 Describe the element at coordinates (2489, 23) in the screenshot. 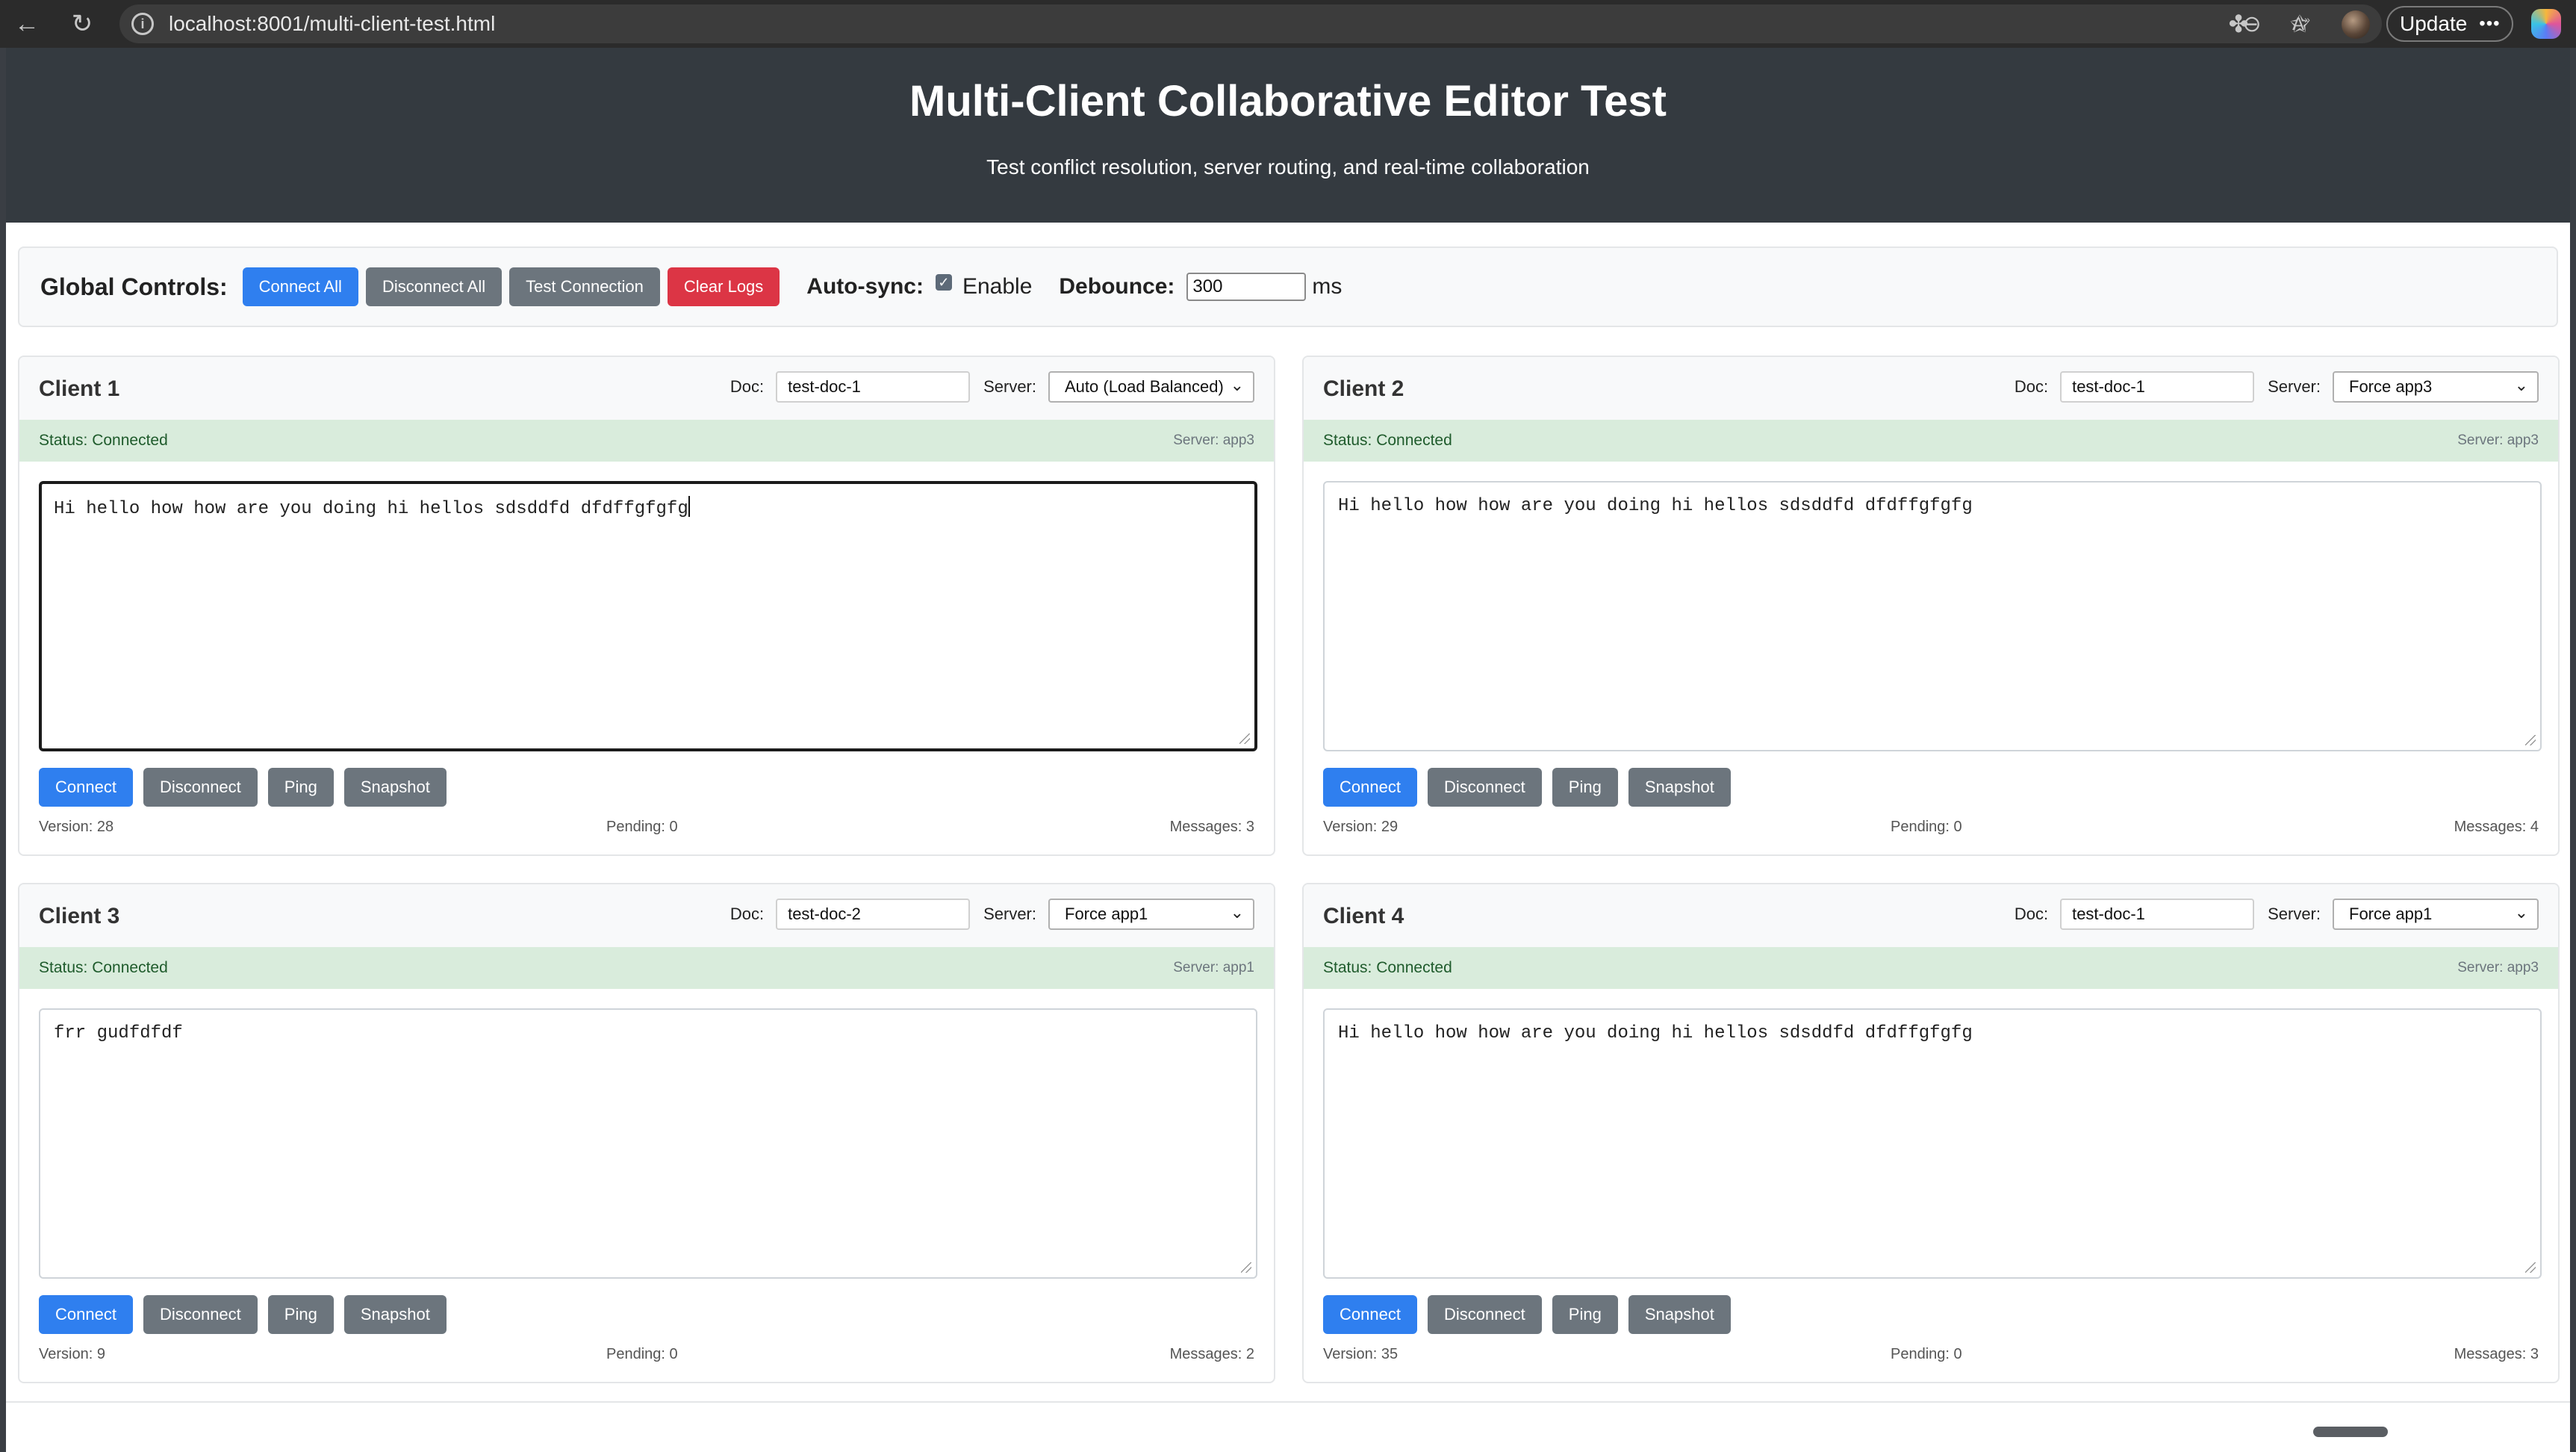

I see `menu-dots-icon: •••` at that location.